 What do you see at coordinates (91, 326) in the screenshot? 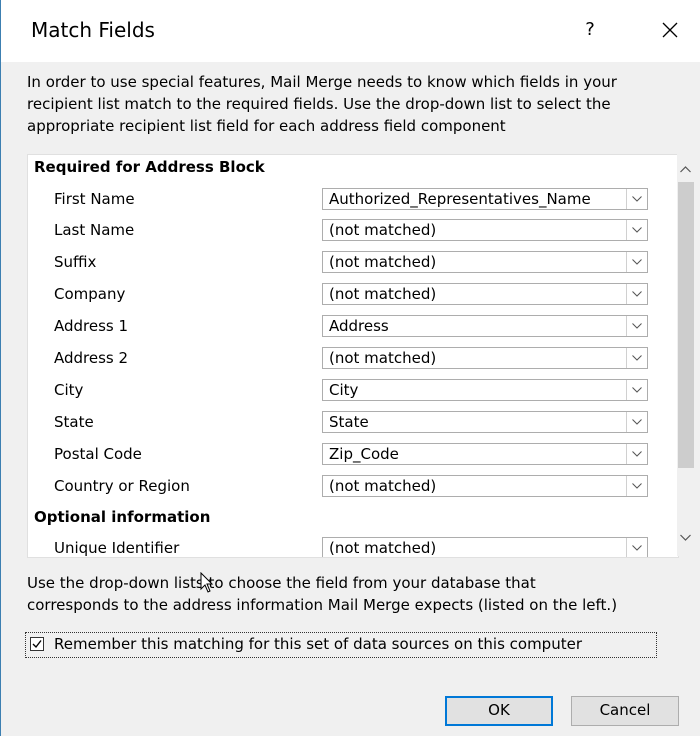
I see `field-label-address-1: Address 1` at bounding box center [91, 326].